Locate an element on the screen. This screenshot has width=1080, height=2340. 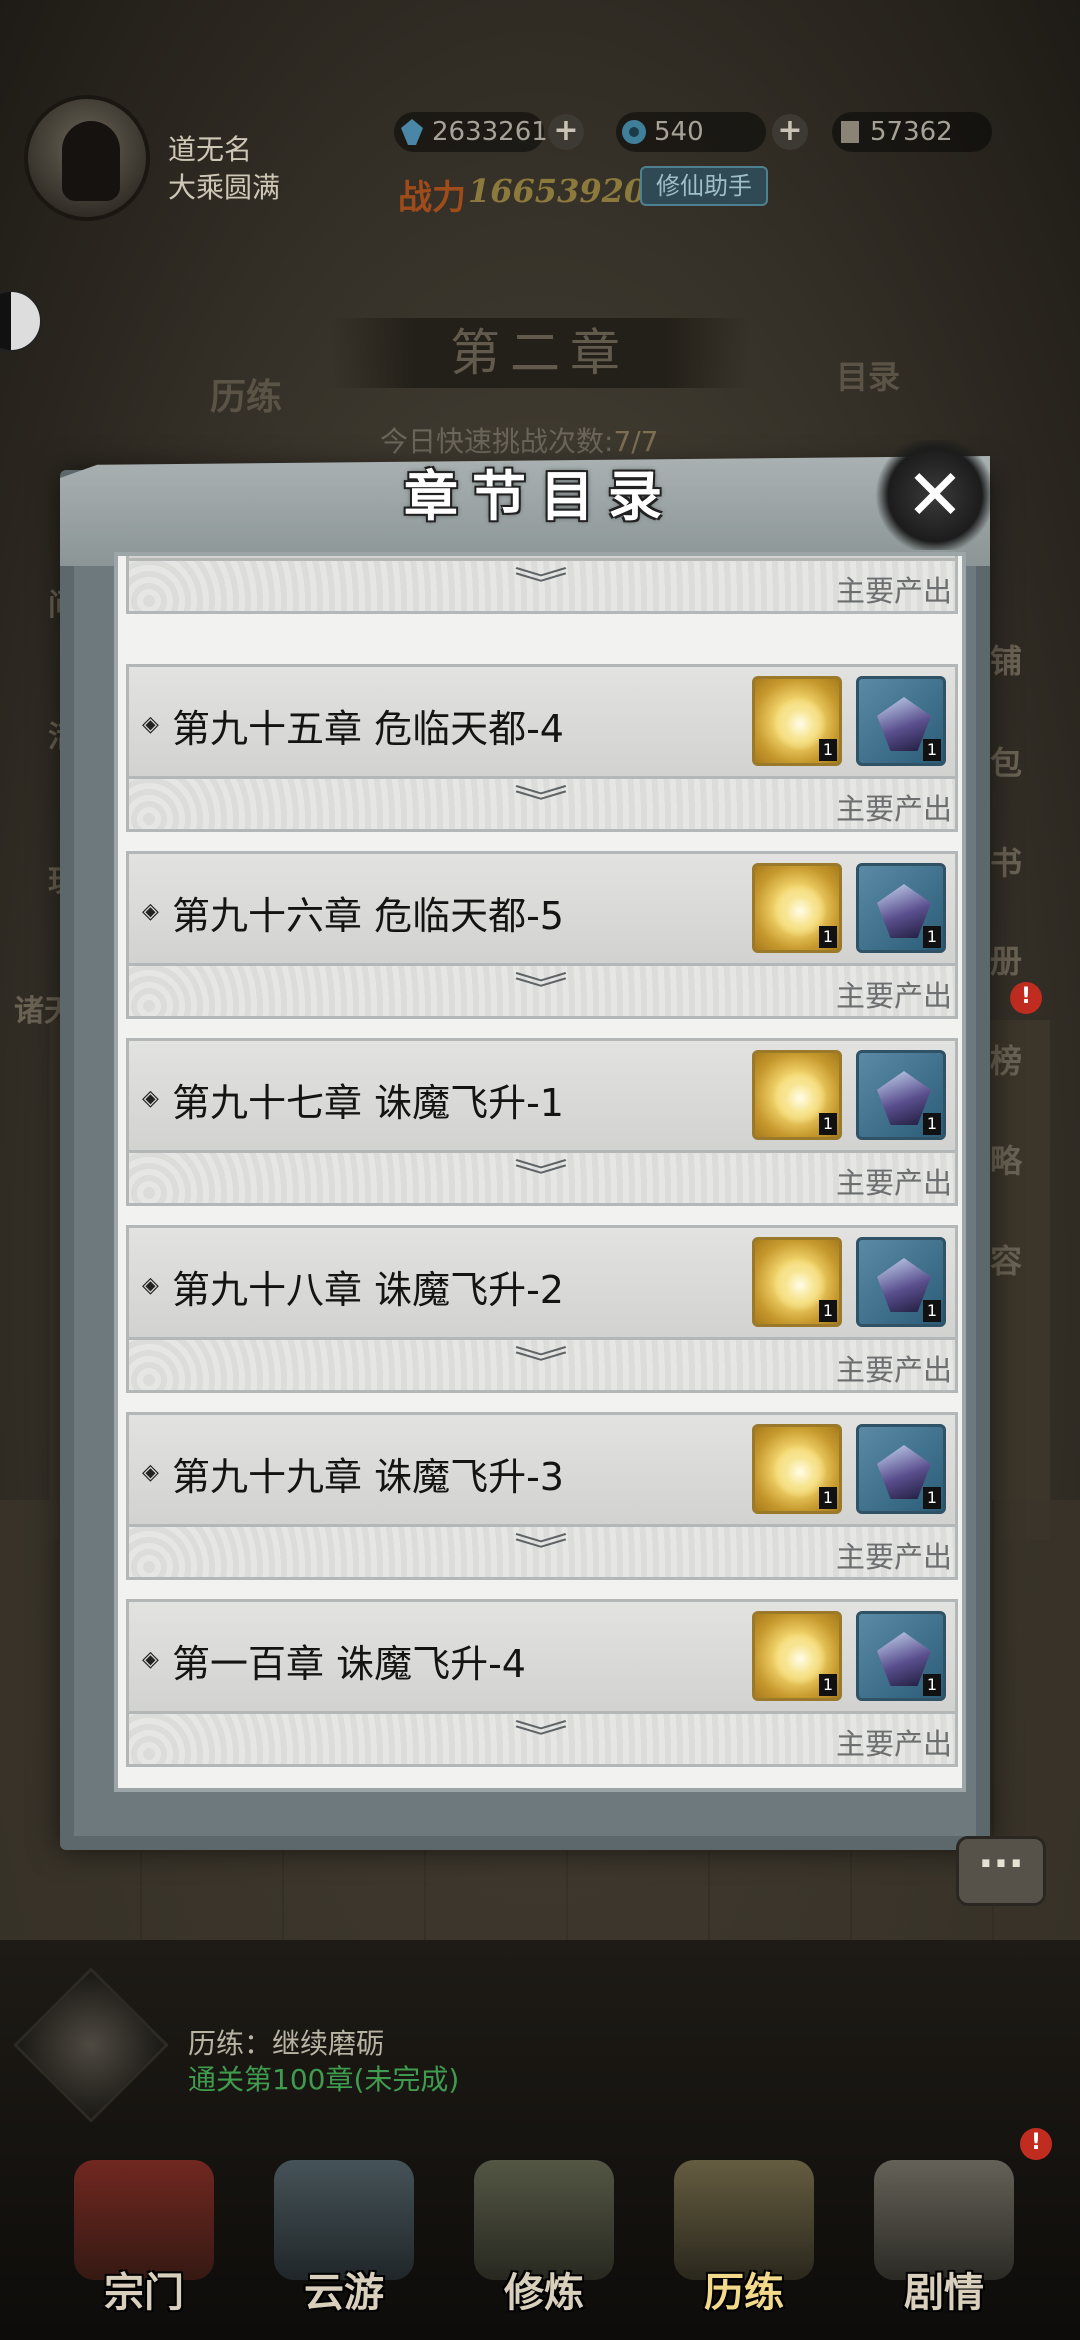
chapter-name: 第九十八章 诛魔飞升-2 is located at coordinates (368, 1290).